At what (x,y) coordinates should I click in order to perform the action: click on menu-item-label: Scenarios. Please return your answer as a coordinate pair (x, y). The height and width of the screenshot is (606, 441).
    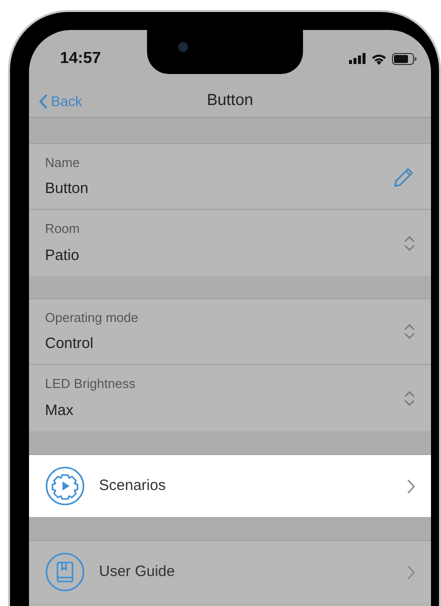
    Looking at the image, I should click on (133, 486).